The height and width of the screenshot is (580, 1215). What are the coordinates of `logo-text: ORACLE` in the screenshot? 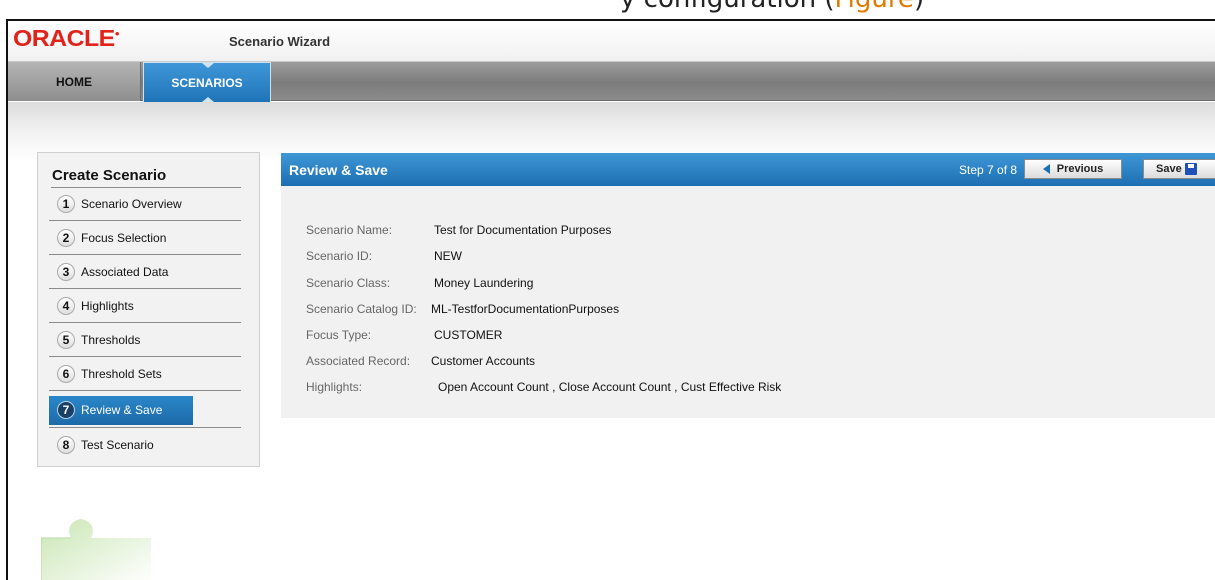 It's located at (64, 38).